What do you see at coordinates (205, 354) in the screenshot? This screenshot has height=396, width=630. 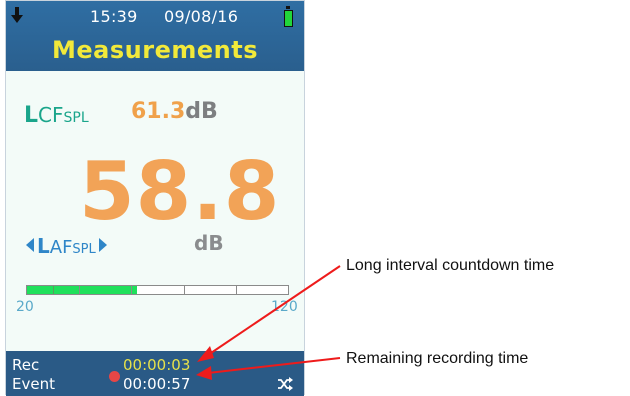 I see `countdown-arrowhead` at bounding box center [205, 354].